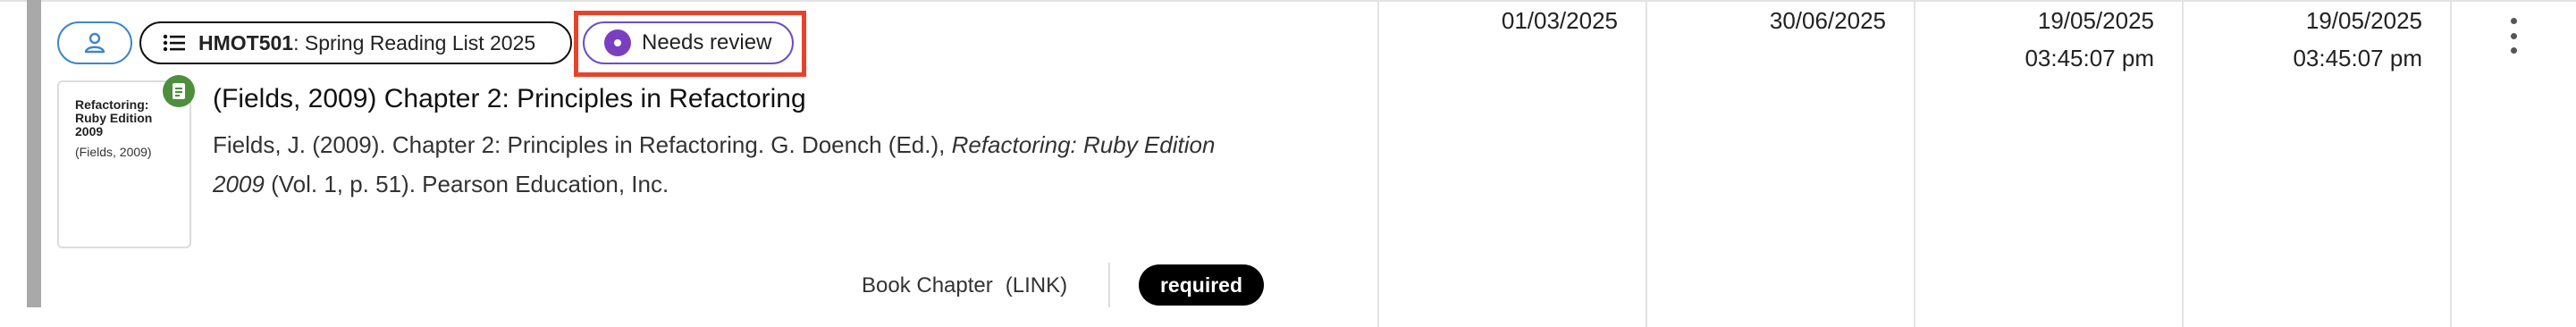 The width and height of the screenshot is (2576, 327). I want to click on date-col-2: 30/06/2025, so click(1828, 20).